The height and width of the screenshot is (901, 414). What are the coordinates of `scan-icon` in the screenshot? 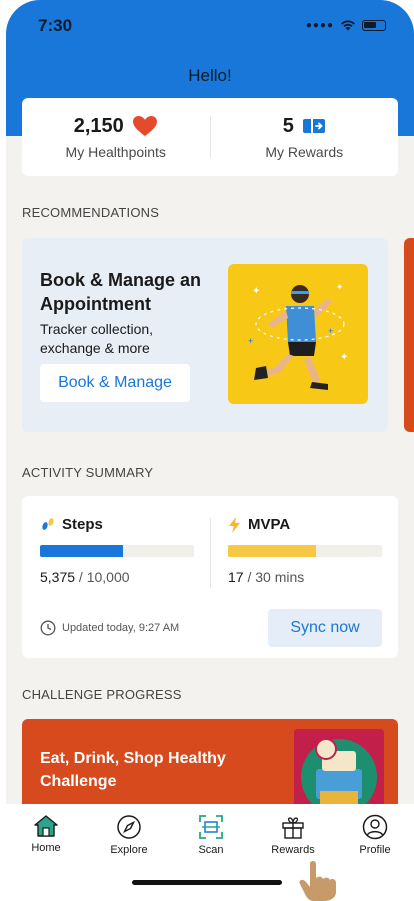 It's located at (211, 827).